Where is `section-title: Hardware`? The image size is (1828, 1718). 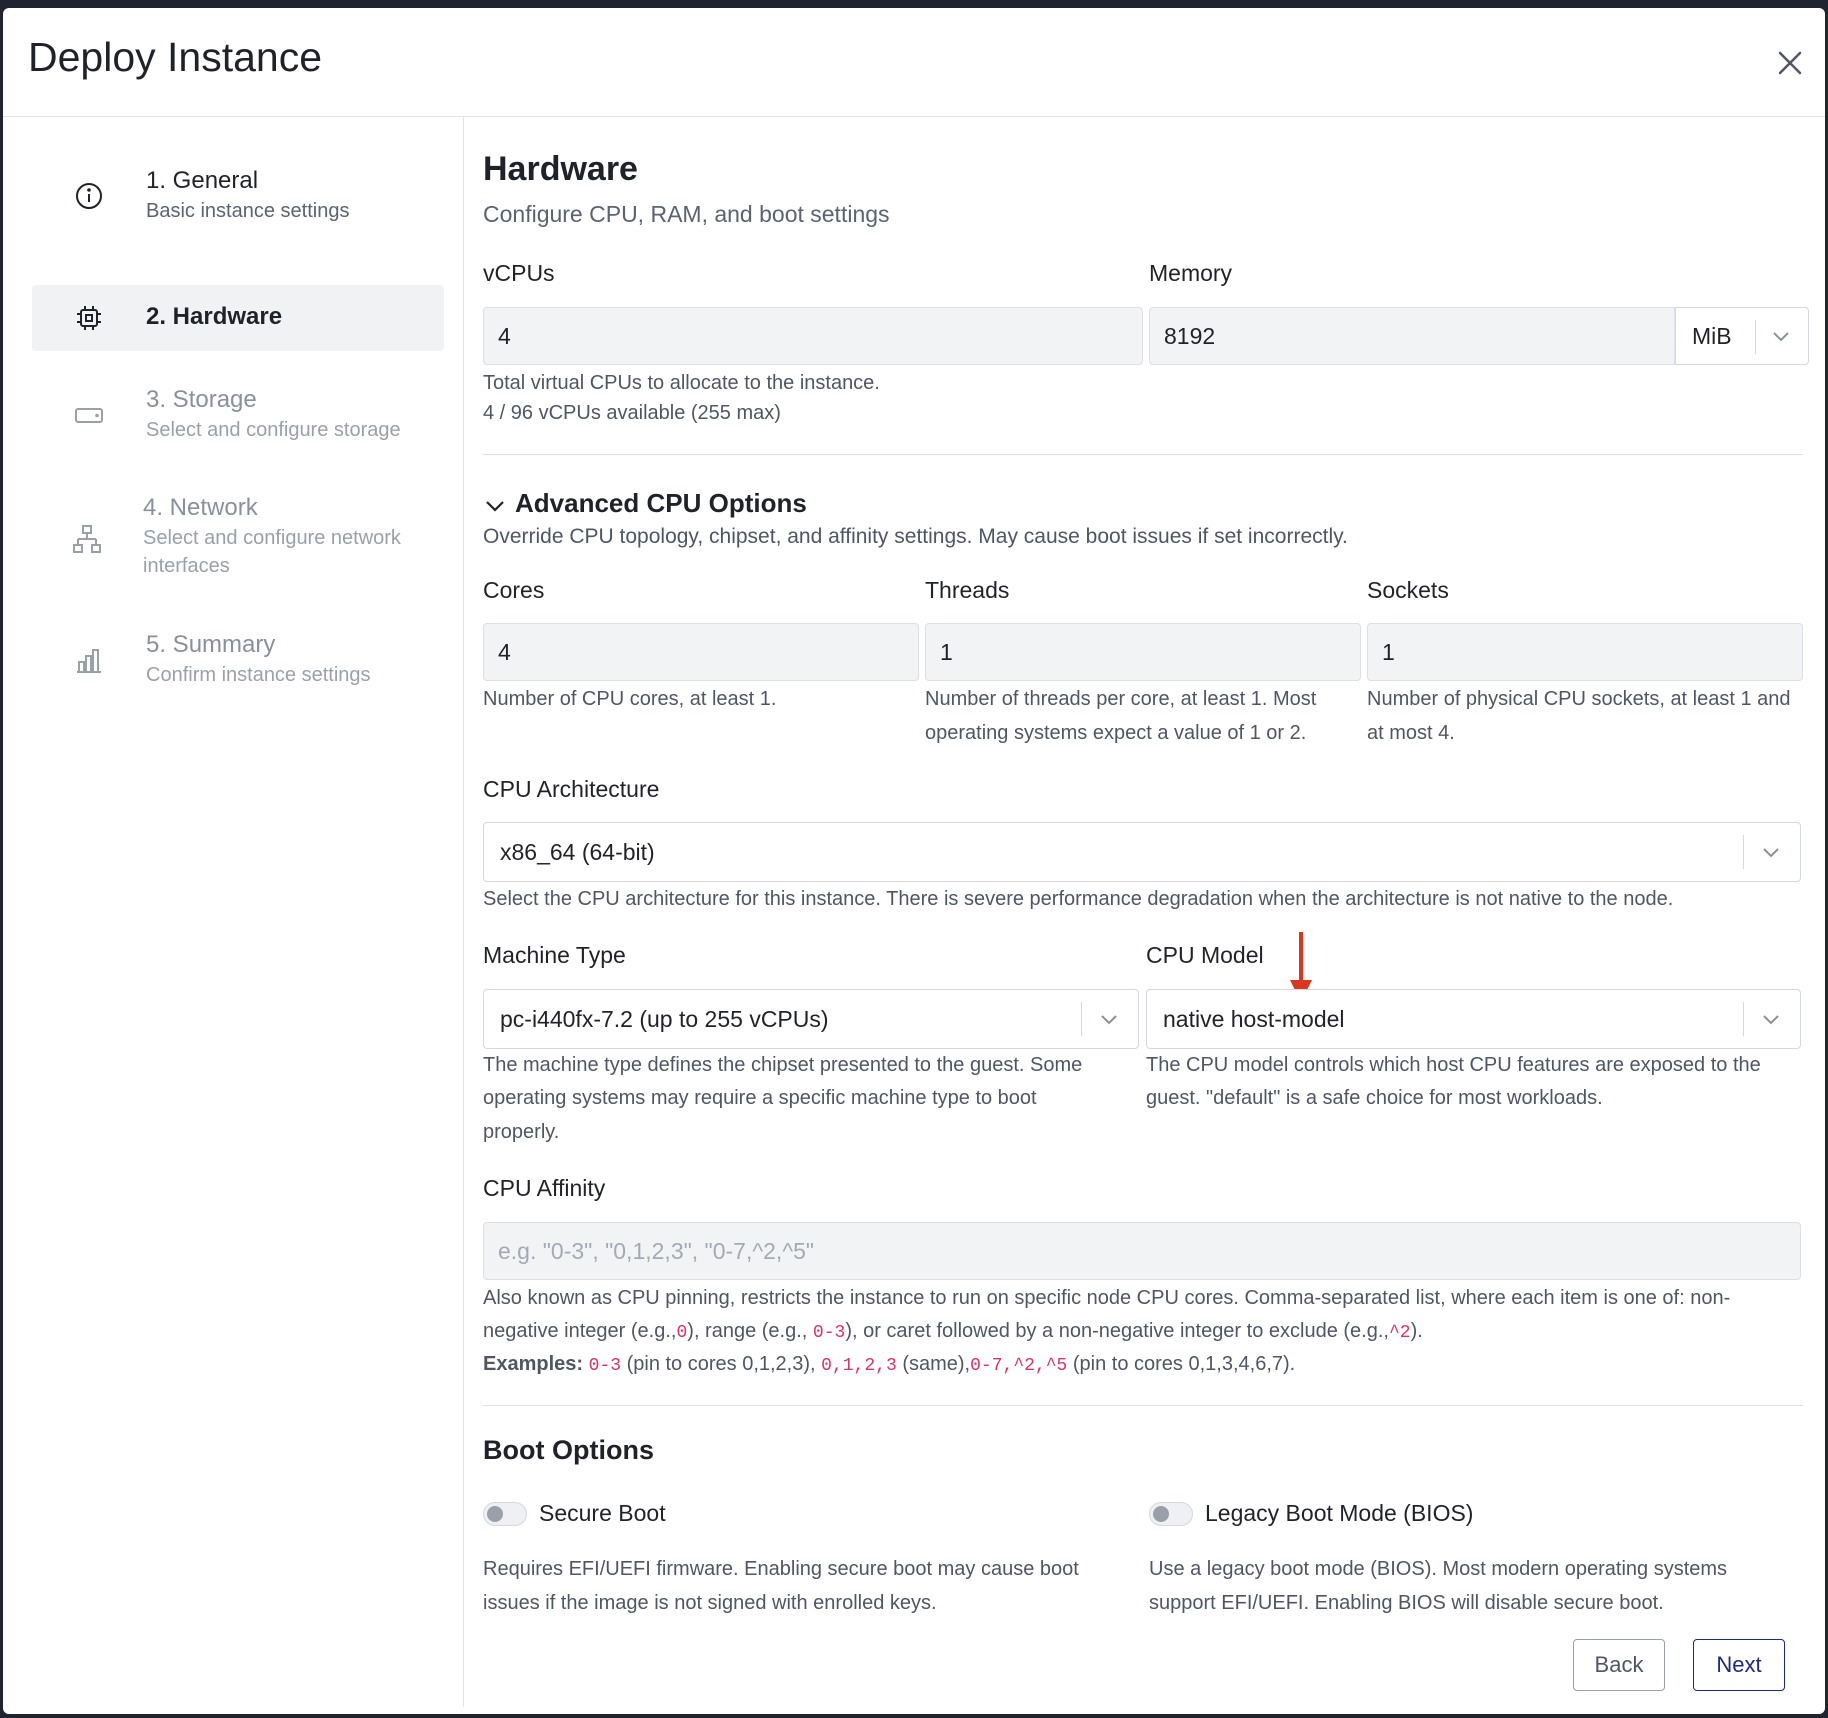
section-title: Hardware is located at coordinates (560, 169).